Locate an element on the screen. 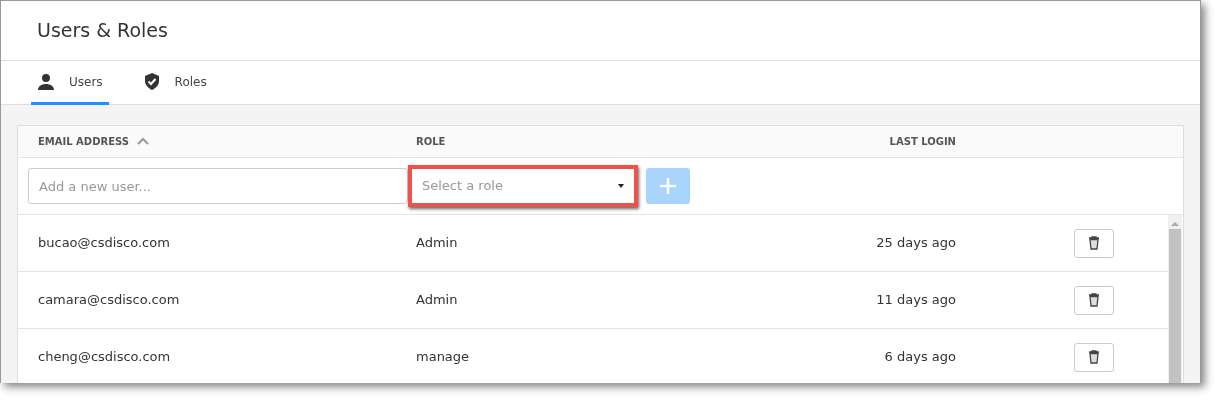 Image resolution: width=1223 pixels, height=409 pixels. last-login-cell: 25 days ago is located at coordinates (916, 243).